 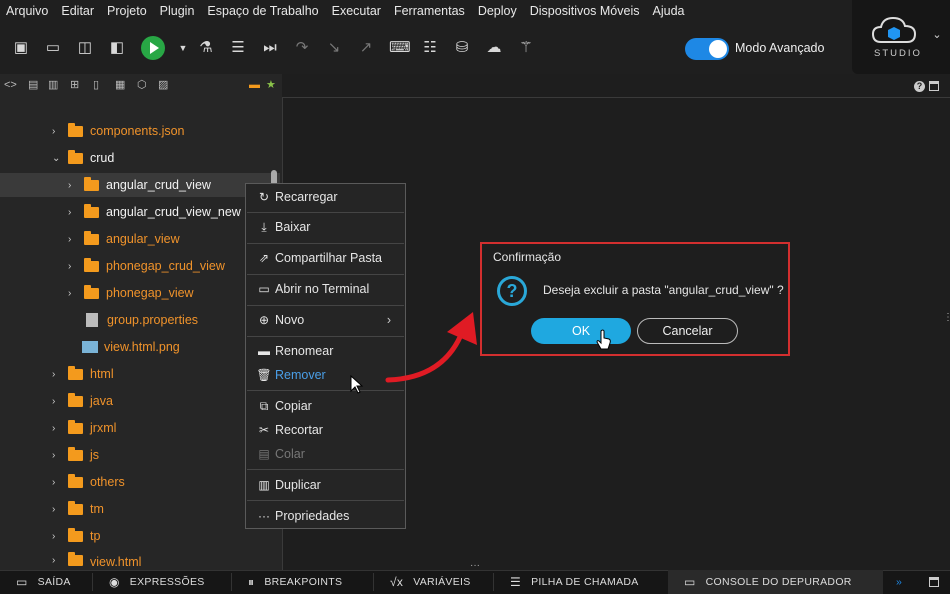 What do you see at coordinates (75, 85) in the screenshot?
I see `hierarchy-icon: ⊞` at bounding box center [75, 85].